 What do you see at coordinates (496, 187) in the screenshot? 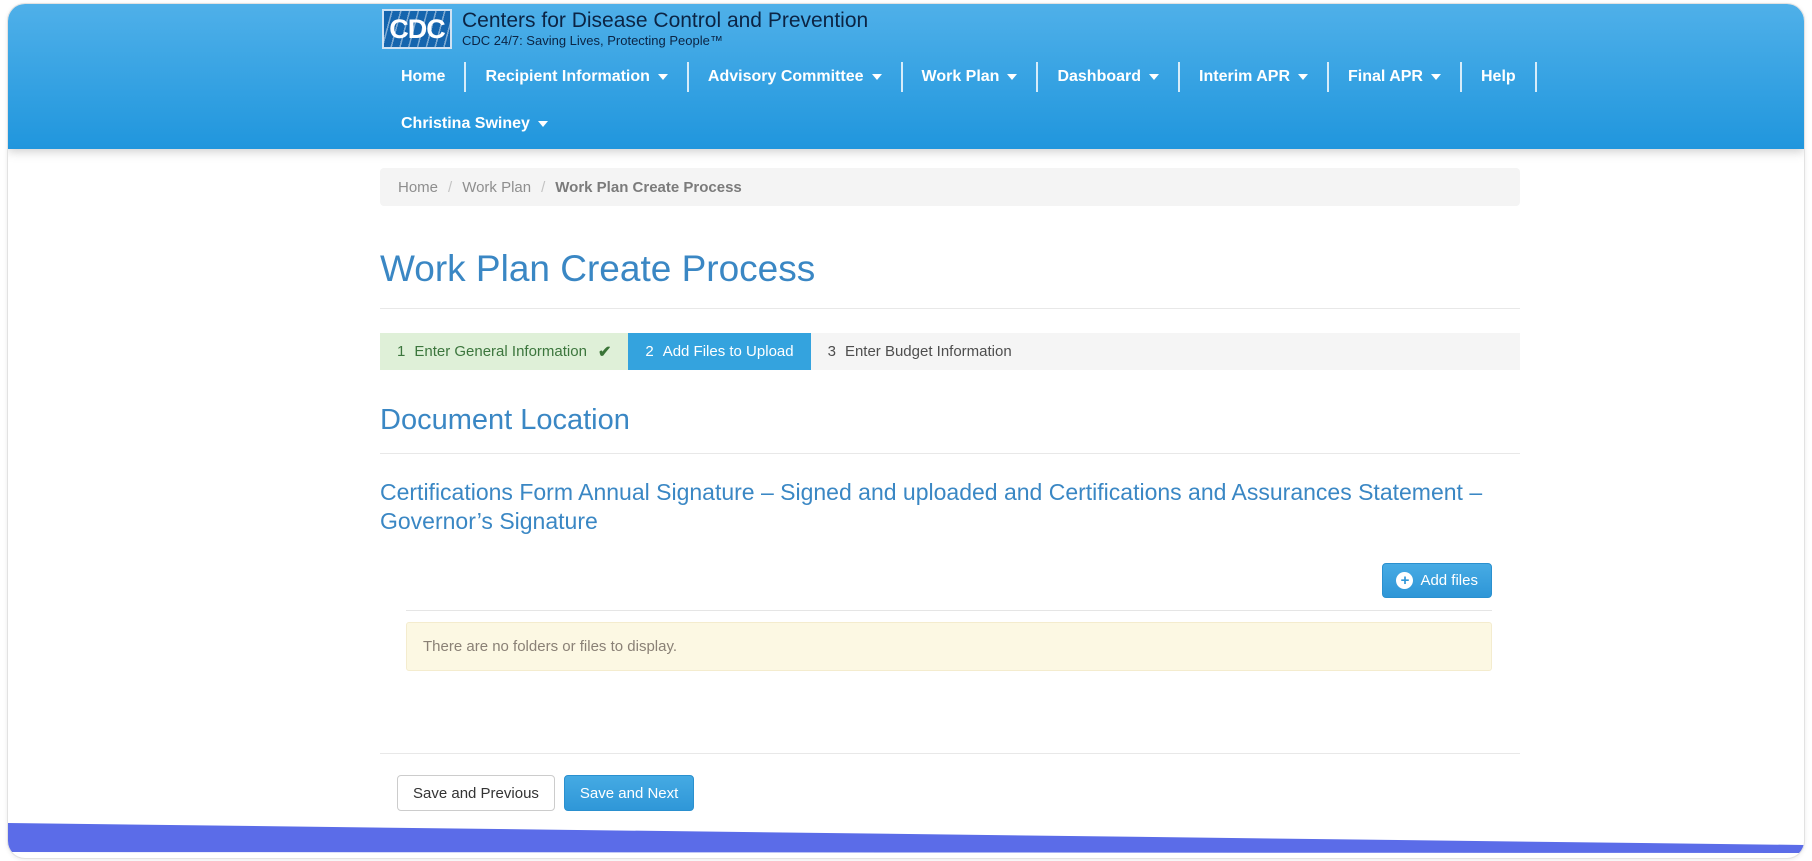
I see `breadcrumb-link-work-plan: Work Plan` at bounding box center [496, 187].